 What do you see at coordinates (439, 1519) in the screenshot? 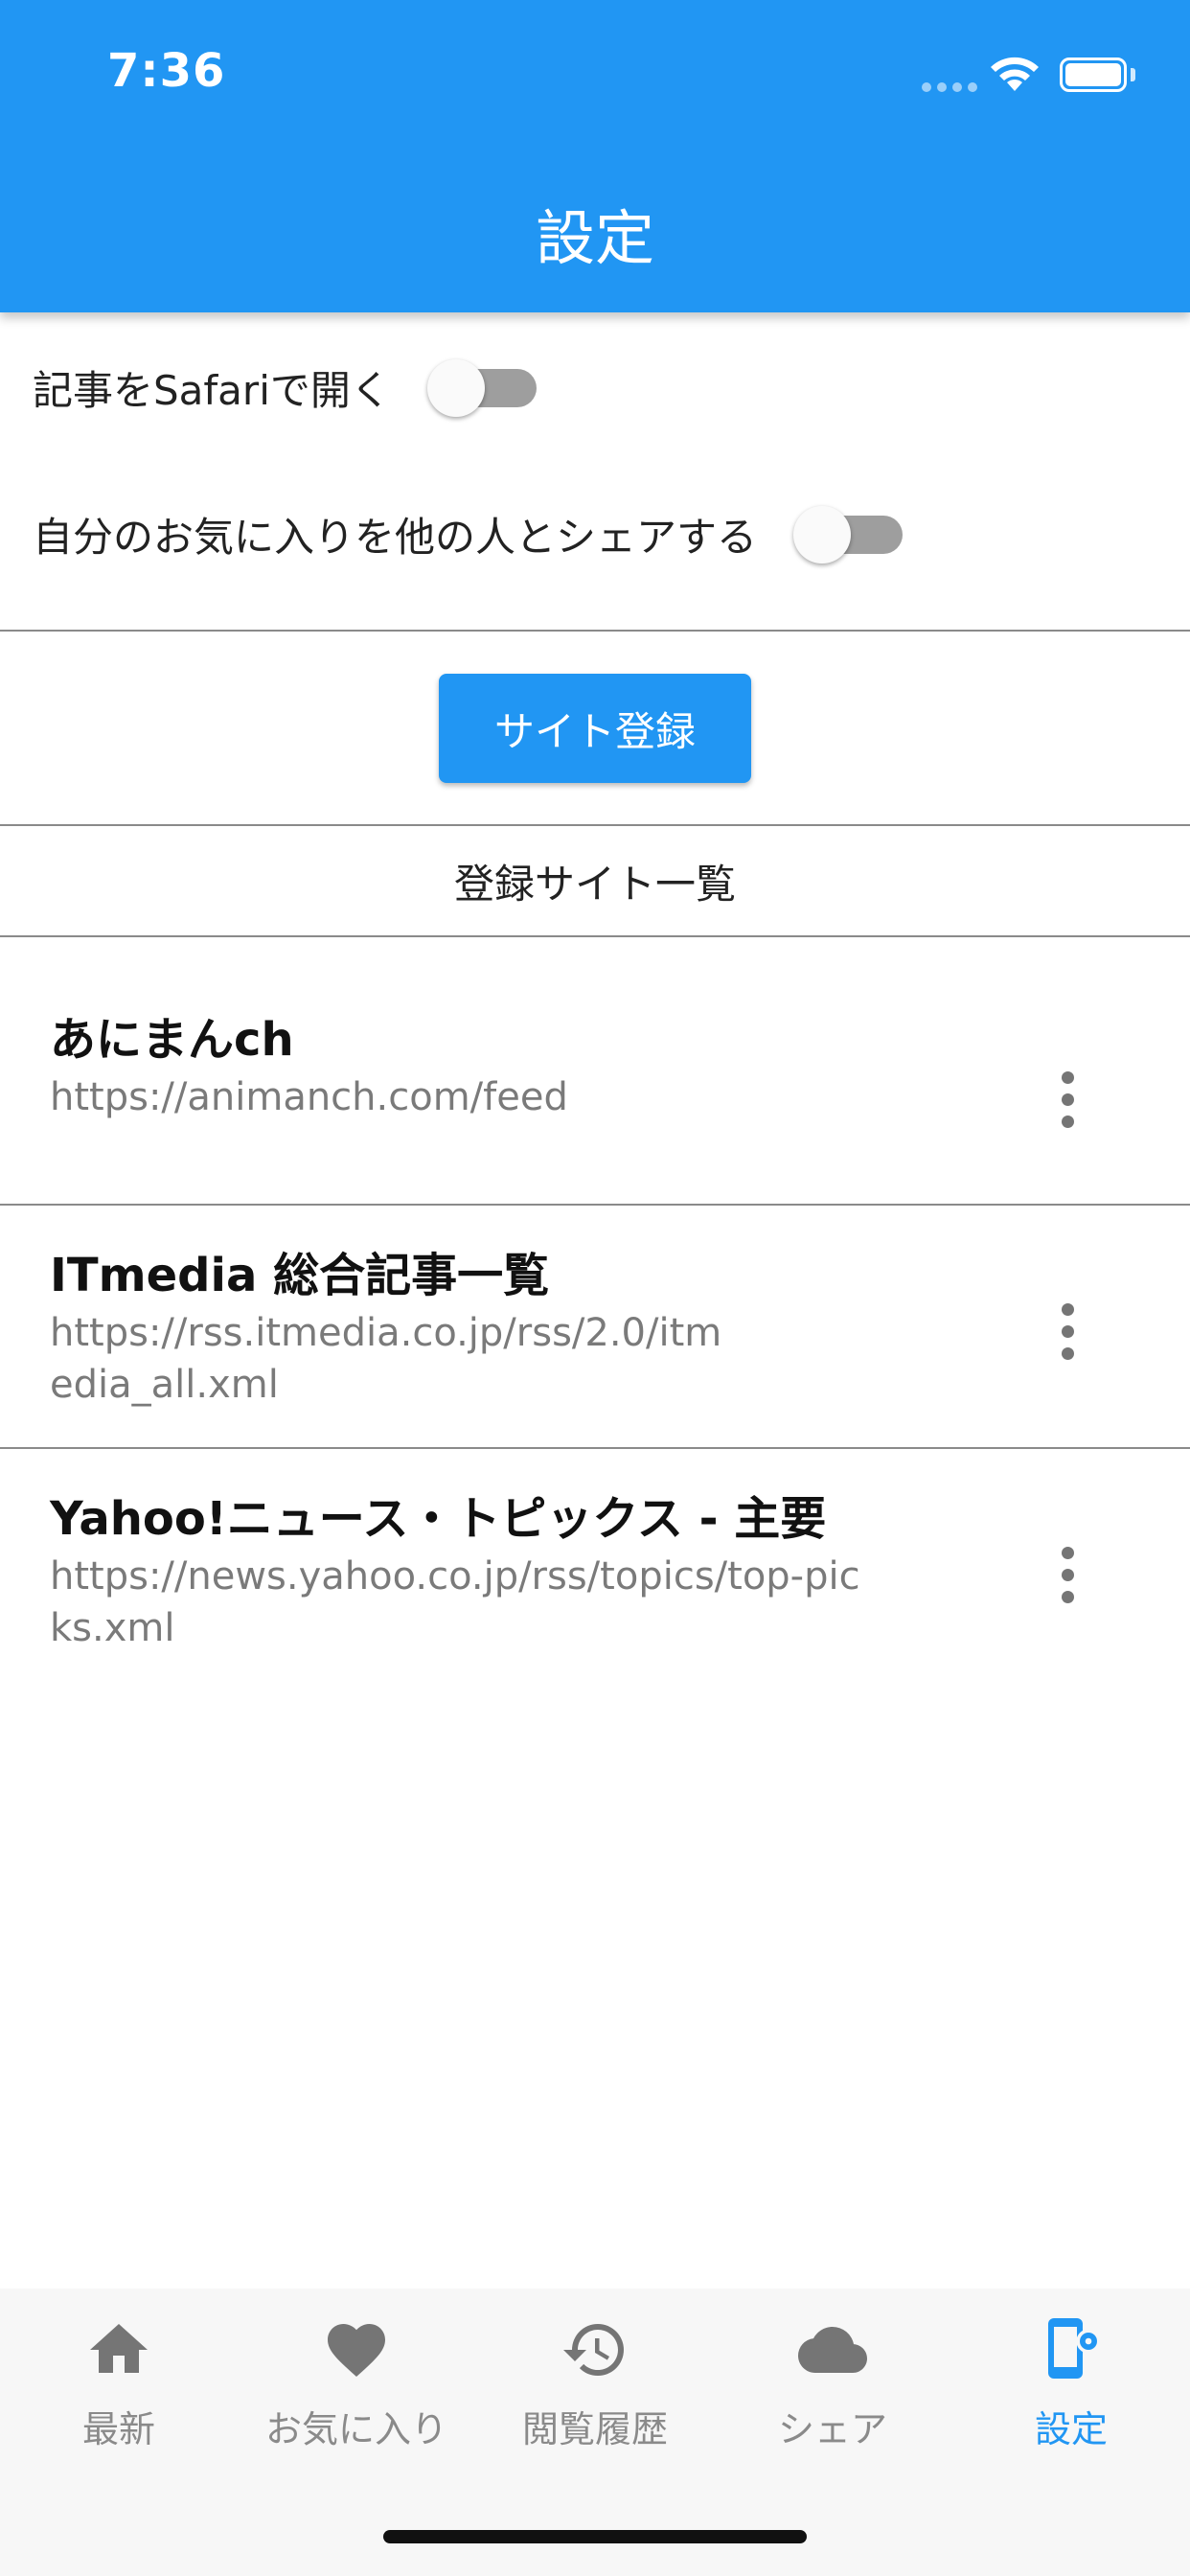
I see `site-title: Yahoo!ニュース・トピックス - 主要` at bounding box center [439, 1519].